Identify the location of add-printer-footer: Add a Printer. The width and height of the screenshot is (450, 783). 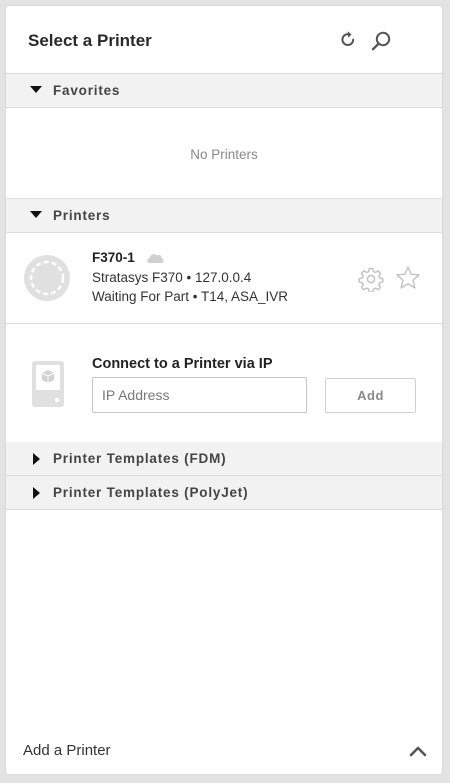
(224, 752).